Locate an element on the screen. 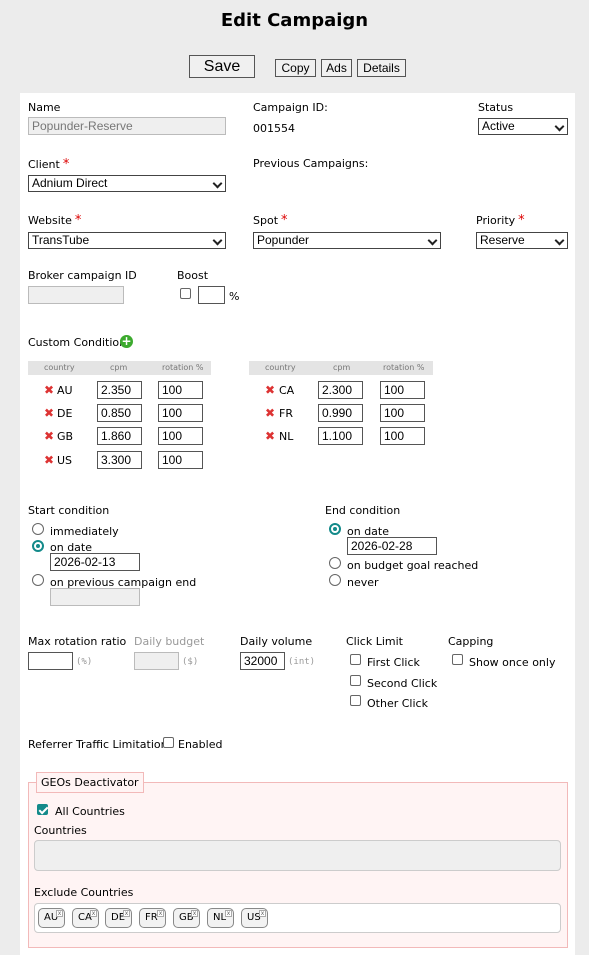  priority-value: Reserve is located at coordinates (502, 240).